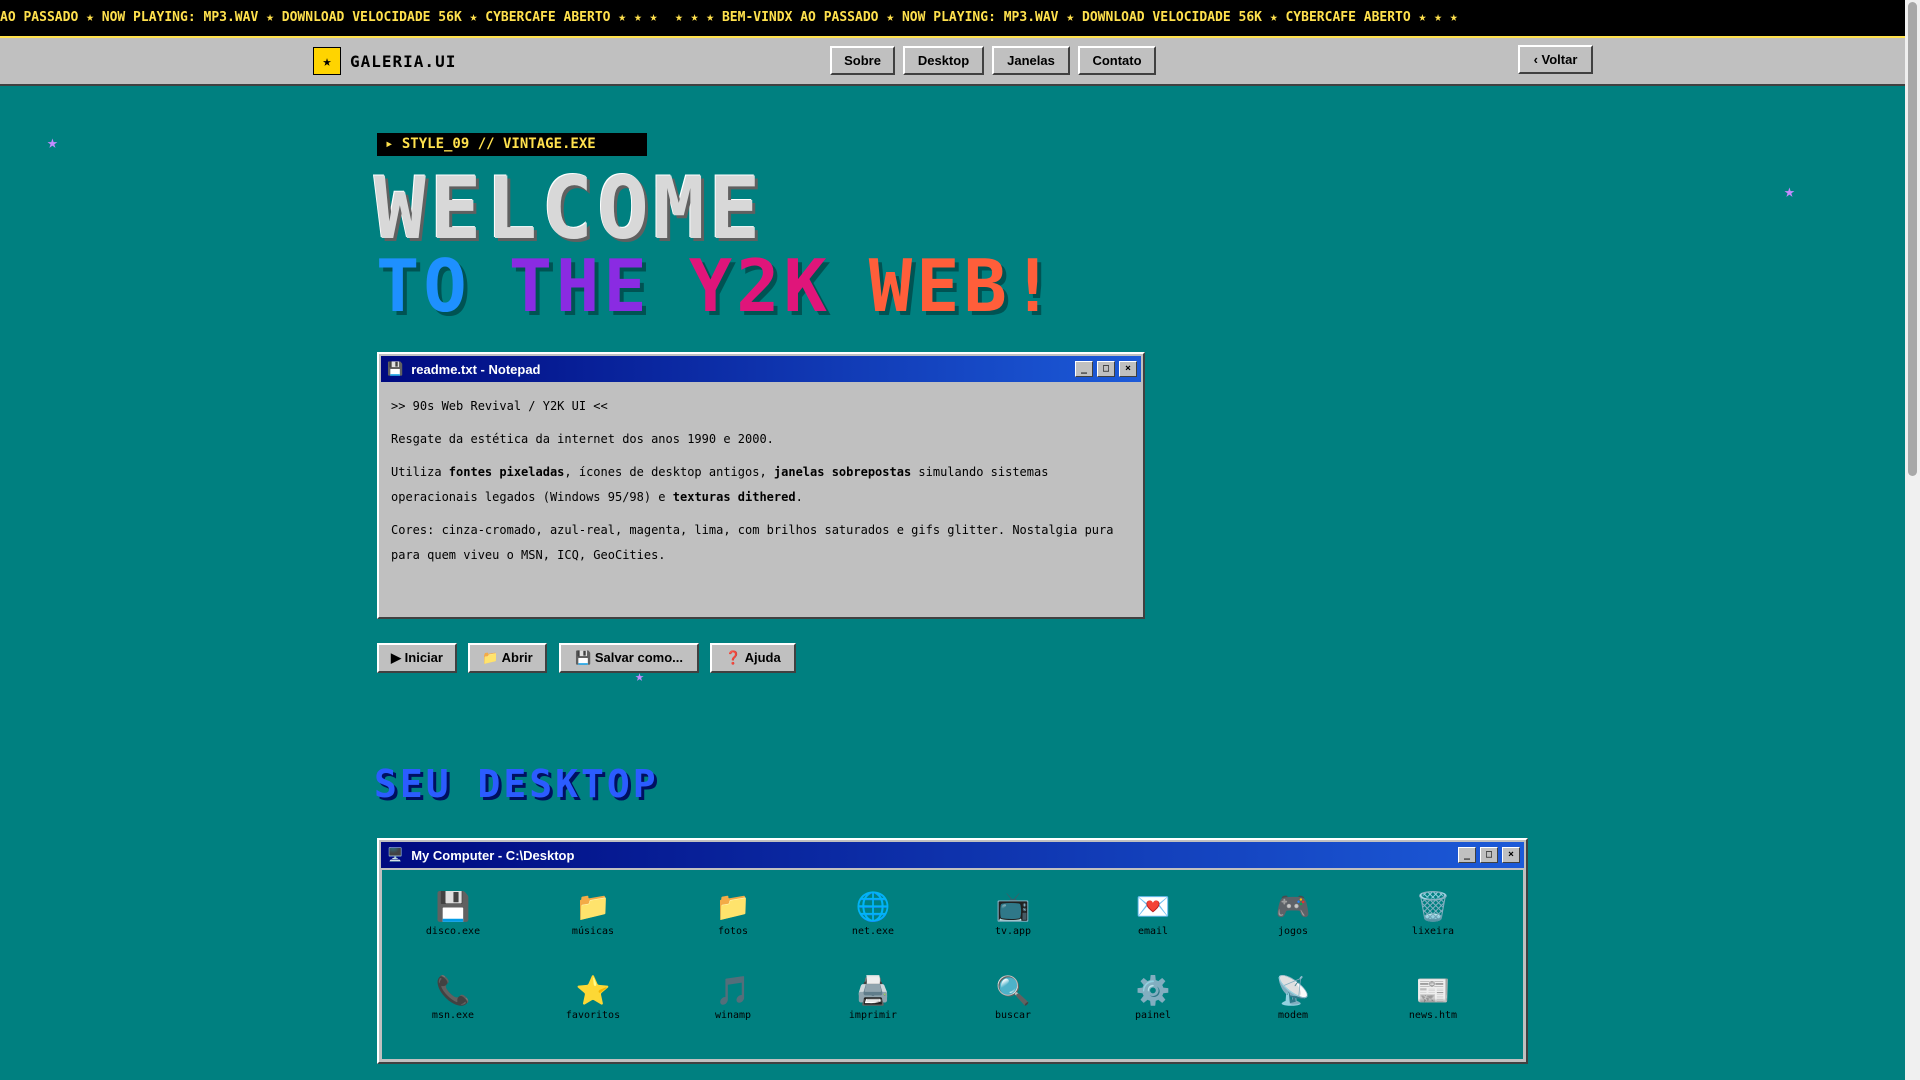 The height and width of the screenshot is (1080, 1920). I want to click on notepad-line: >> 90s Web Revival / Y2K UI <<, so click(499, 406).